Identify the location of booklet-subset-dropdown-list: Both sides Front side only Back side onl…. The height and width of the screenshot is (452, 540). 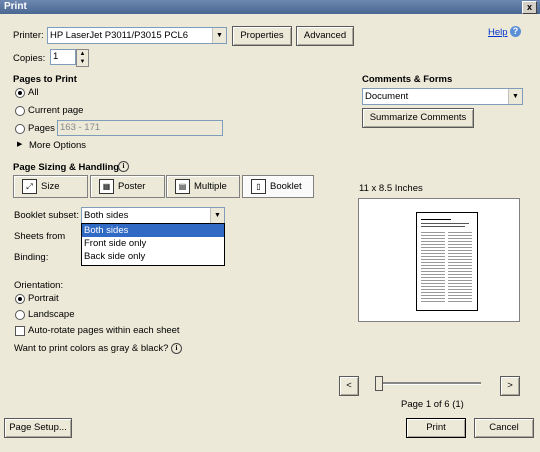
(153, 244).